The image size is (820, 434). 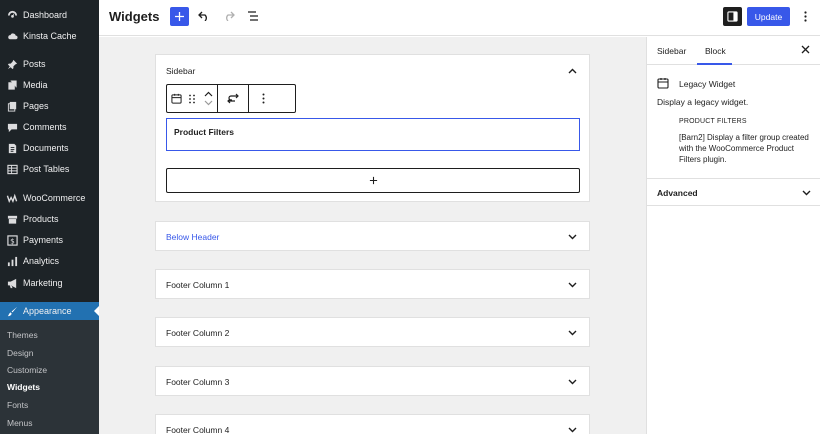 I want to click on archive-icon, so click(x=12, y=219).